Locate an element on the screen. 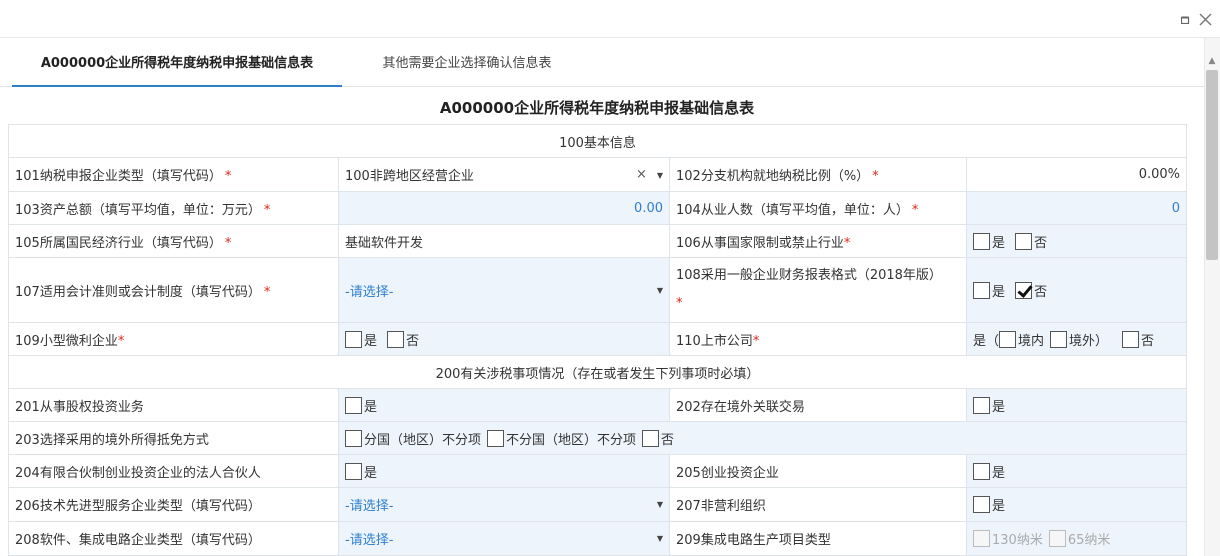 The image size is (1220, 556). section-row-200: 200有关涉税事项情况（存在或者发生下列事项时必填） is located at coordinates (597, 372).